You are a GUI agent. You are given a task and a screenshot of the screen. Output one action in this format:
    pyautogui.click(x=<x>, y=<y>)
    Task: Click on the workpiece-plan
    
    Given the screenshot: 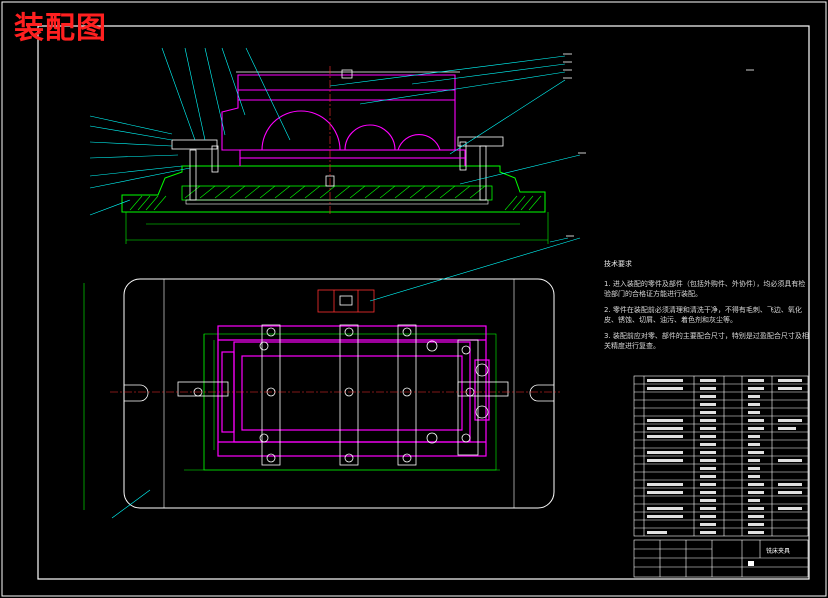 What is the action you would take?
    pyautogui.click(x=353, y=391)
    